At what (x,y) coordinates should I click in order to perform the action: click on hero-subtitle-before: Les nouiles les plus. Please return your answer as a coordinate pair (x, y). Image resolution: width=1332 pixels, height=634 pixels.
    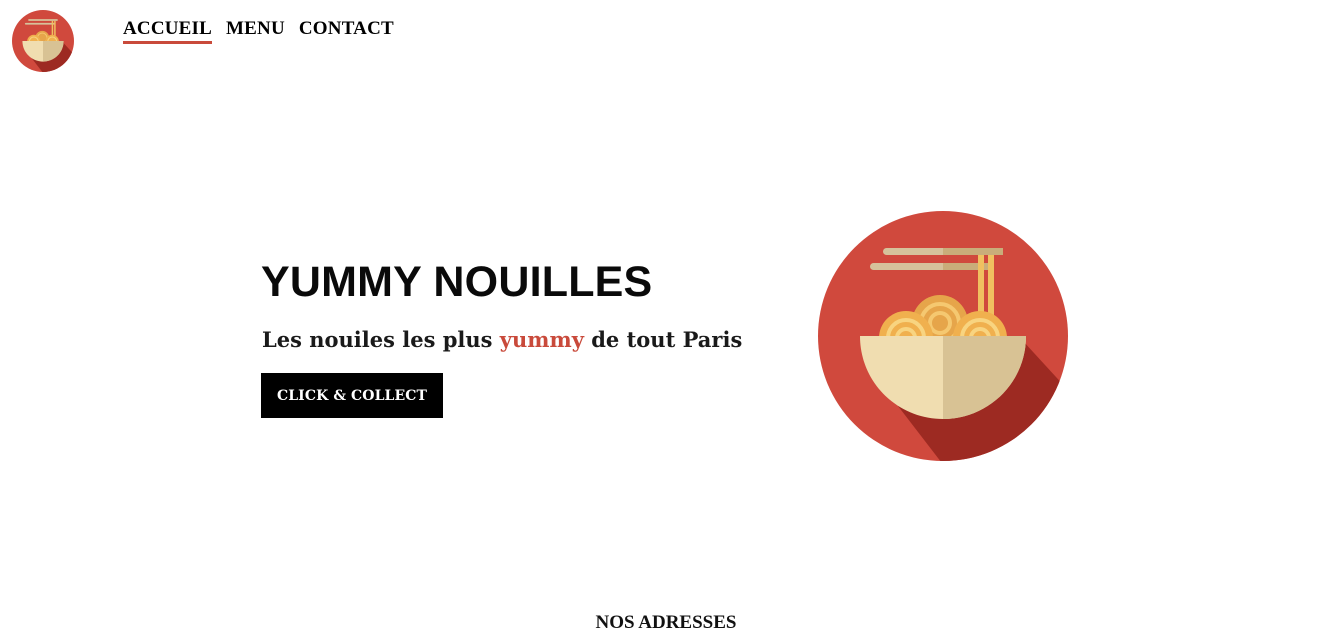
    Looking at the image, I should click on (377, 339).